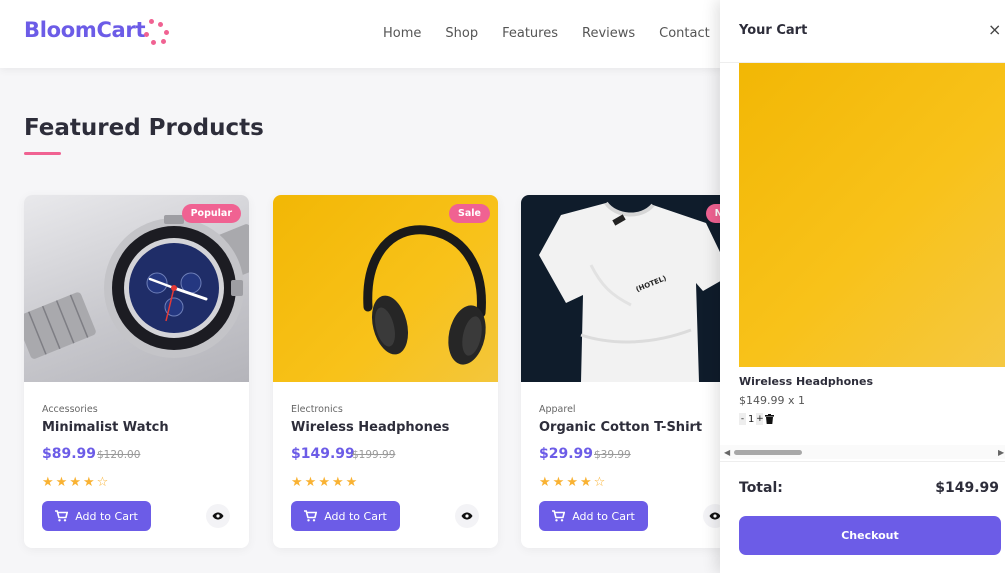 The width and height of the screenshot is (1005, 573). I want to click on product-image-watch: Popular, so click(136, 288).